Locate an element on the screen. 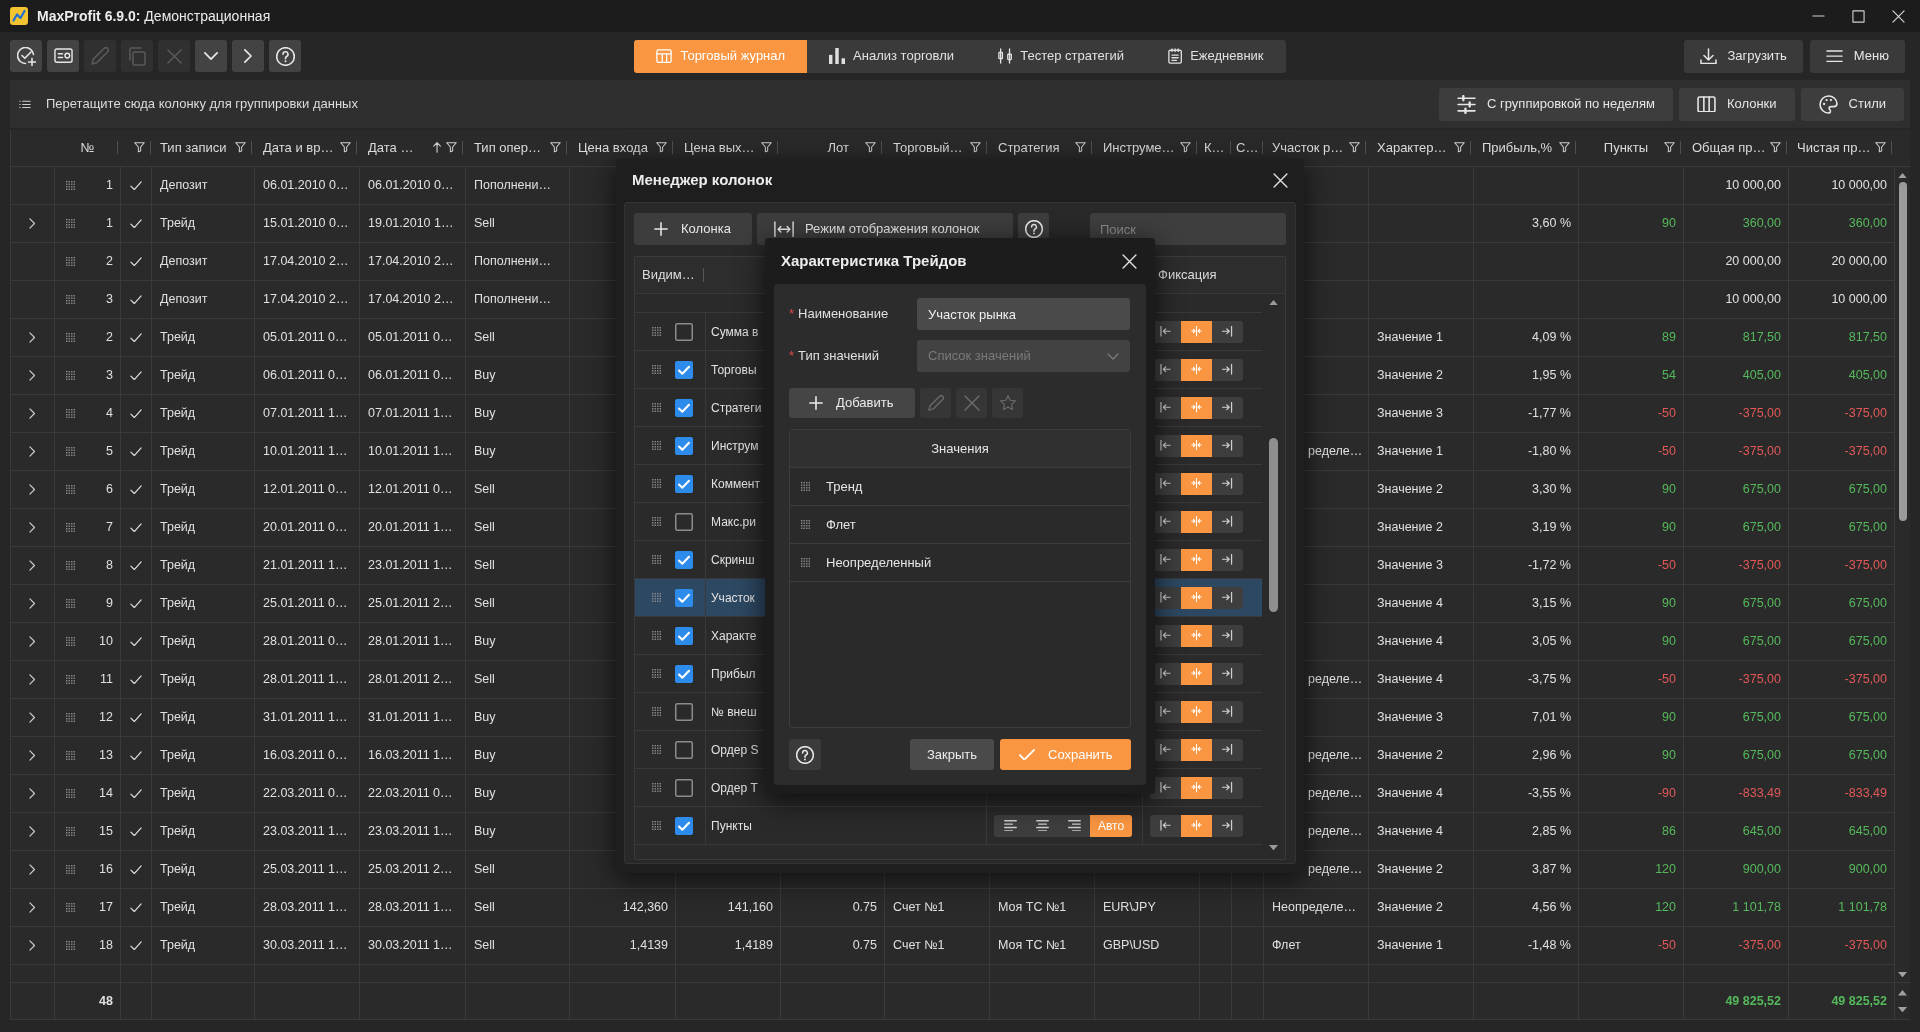  add-record-button is located at coordinates (26, 56).